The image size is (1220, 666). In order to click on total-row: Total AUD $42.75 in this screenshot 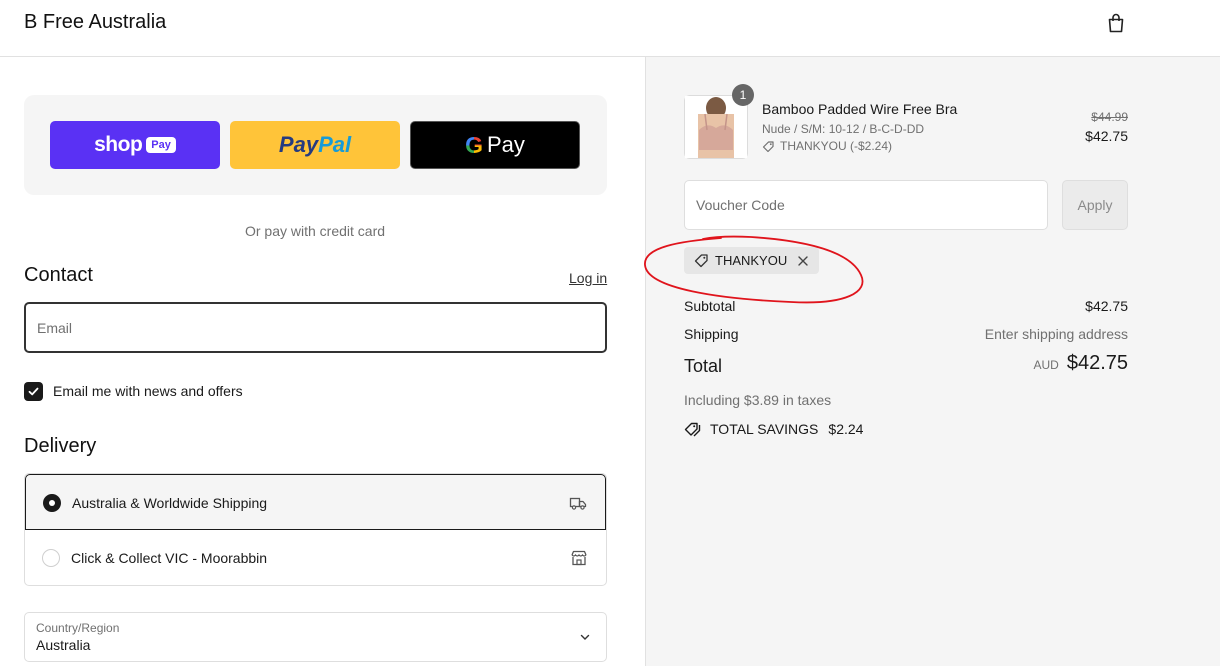, I will do `click(906, 364)`.